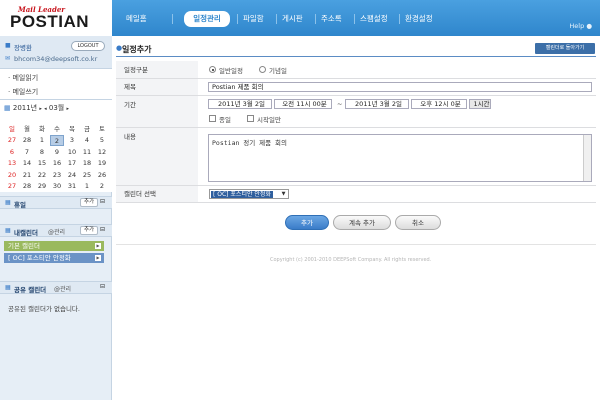  Describe the element at coordinates (27, 129) in the screenshot. I see `weekday-header: 월` at that location.